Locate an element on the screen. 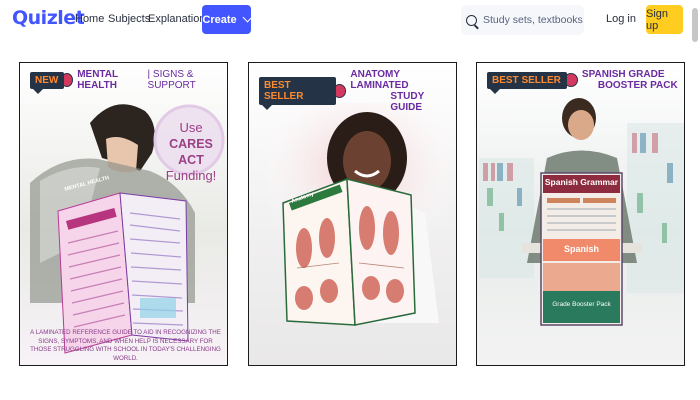 This screenshot has height=400, width=700. card-title-block: ANATOMY LAMINATED STUDY GUIDE is located at coordinates (403, 91).